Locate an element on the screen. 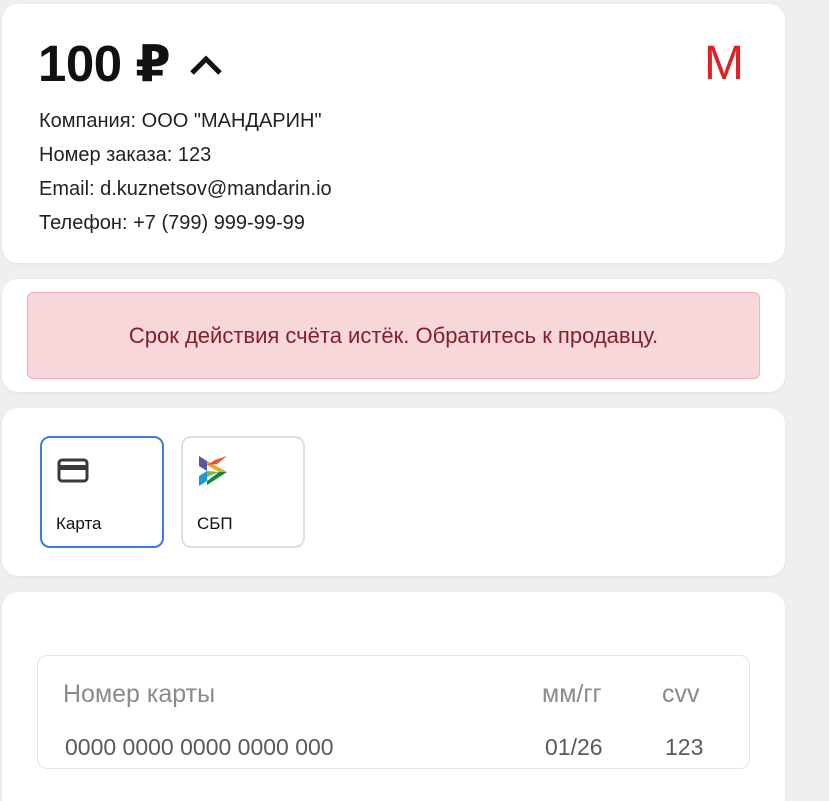 The height and width of the screenshot is (801, 829). expiry-label: мм/гг is located at coordinates (572, 694).